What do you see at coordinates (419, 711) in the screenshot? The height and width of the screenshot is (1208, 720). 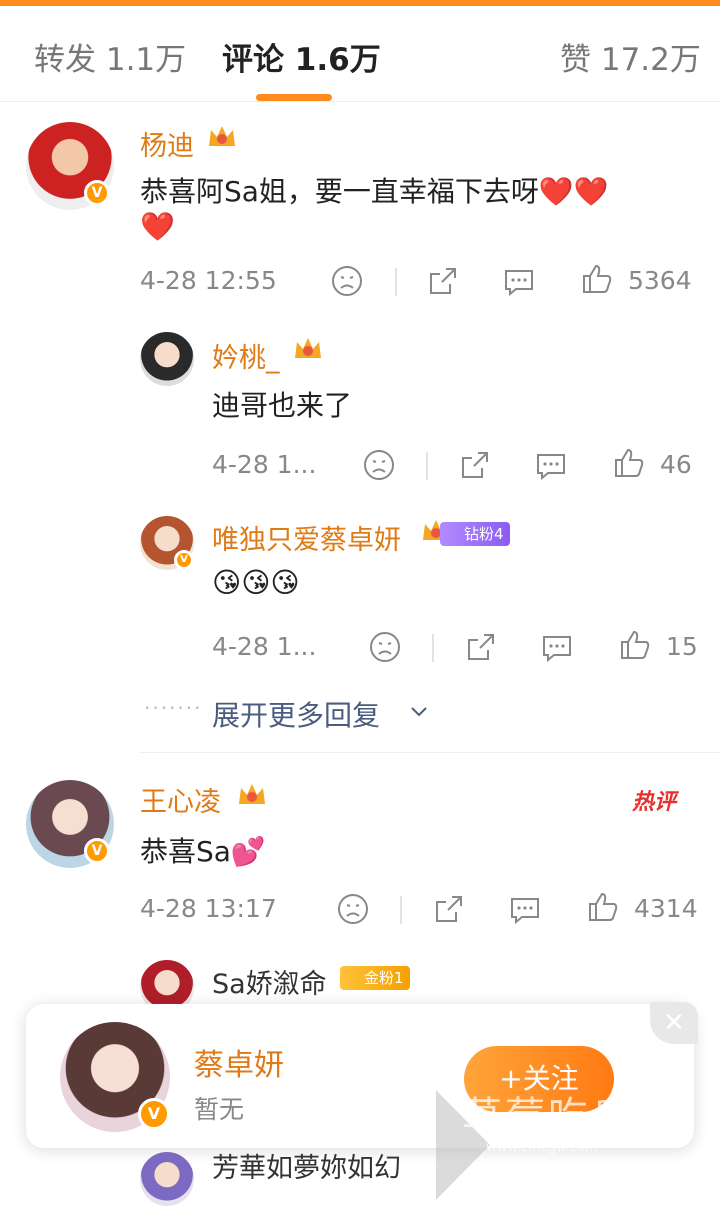 I see `chevron-down-icon` at bounding box center [419, 711].